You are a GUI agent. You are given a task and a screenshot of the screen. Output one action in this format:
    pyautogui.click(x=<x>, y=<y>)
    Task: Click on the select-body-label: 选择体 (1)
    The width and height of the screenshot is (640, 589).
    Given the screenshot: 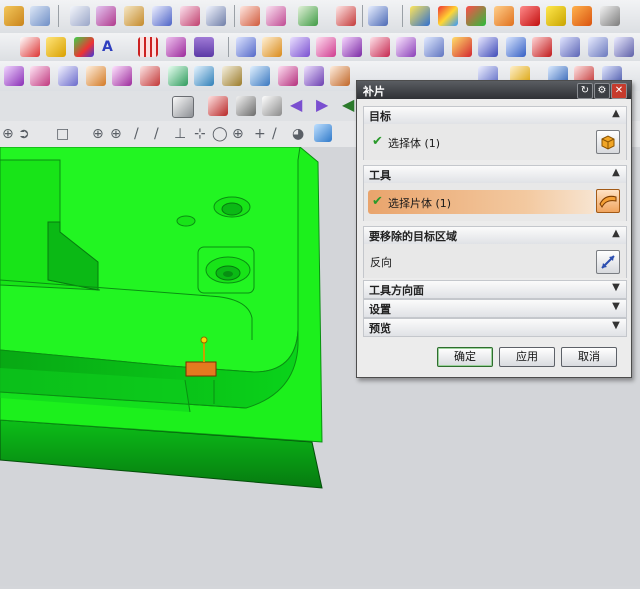 What is the action you would take?
    pyautogui.click(x=414, y=143)
    